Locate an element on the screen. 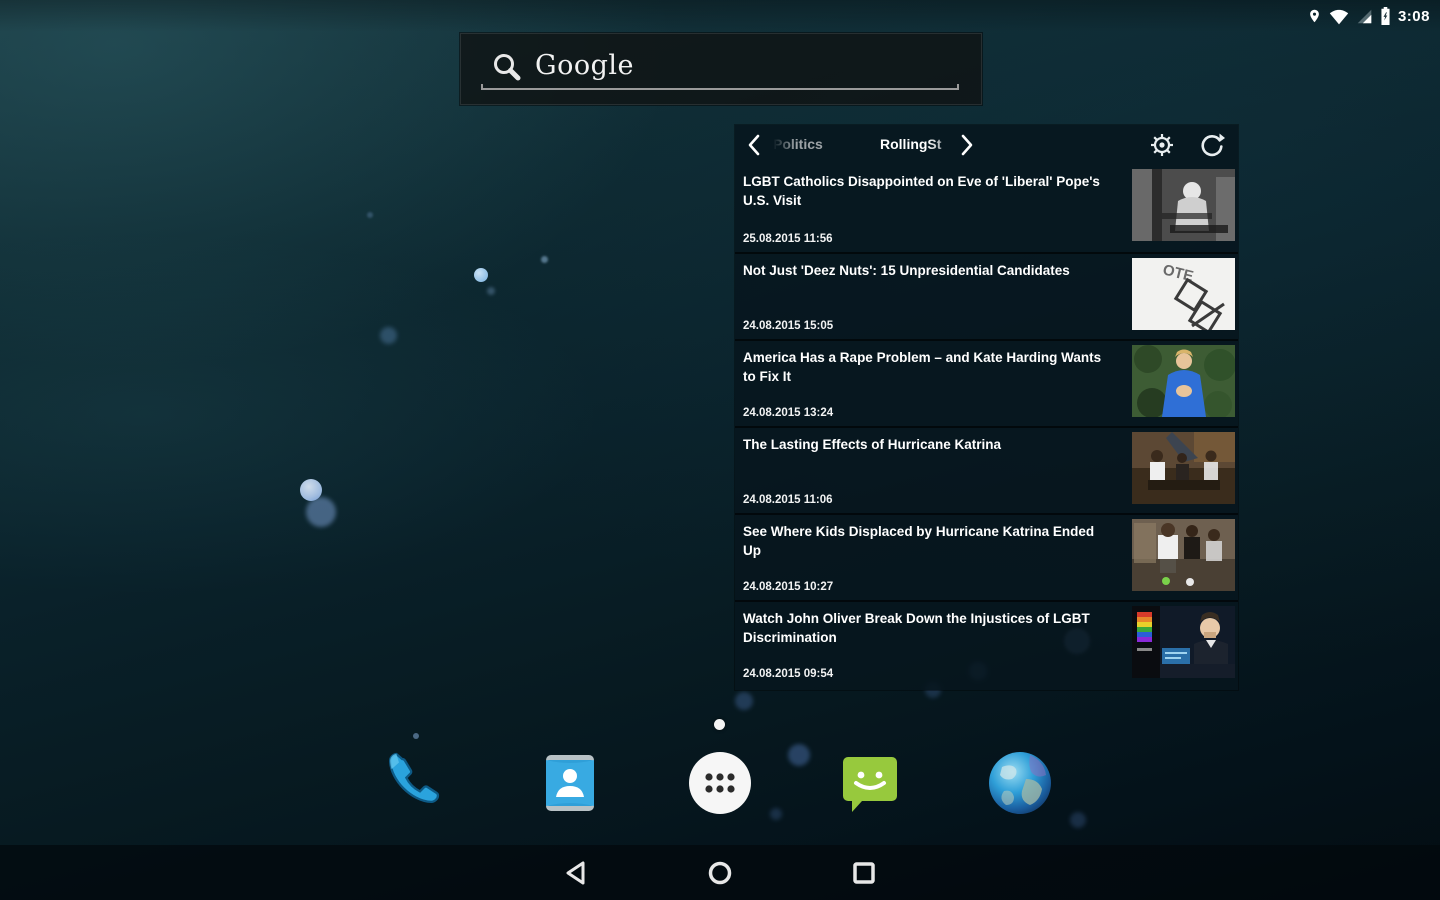 The image size is (1440, 900). article-date: 24.08.2015 10:27 is located at coordinates (788, 587).